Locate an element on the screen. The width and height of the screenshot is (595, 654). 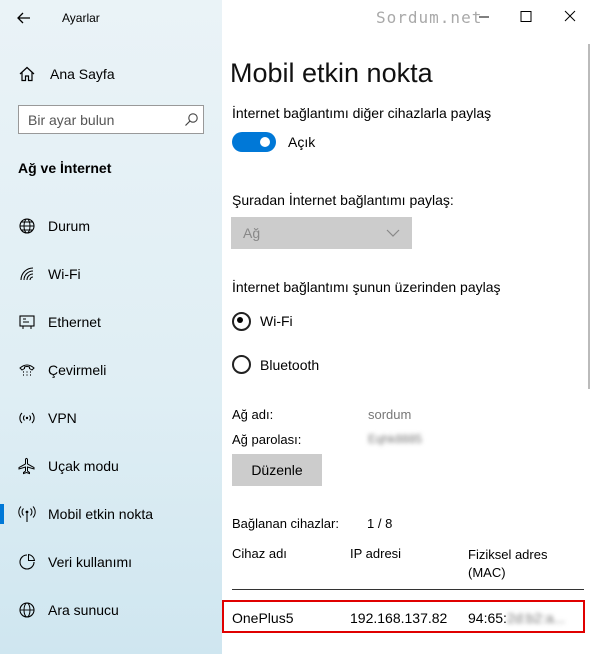
close-button is located at coordinates (570, 16).